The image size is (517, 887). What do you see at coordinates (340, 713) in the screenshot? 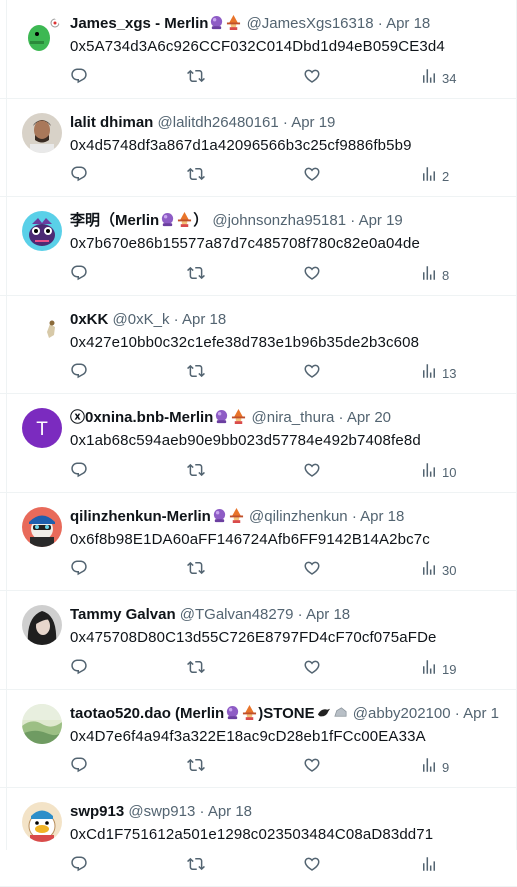
I see `rock-icon` at bounding box center [340, 713].